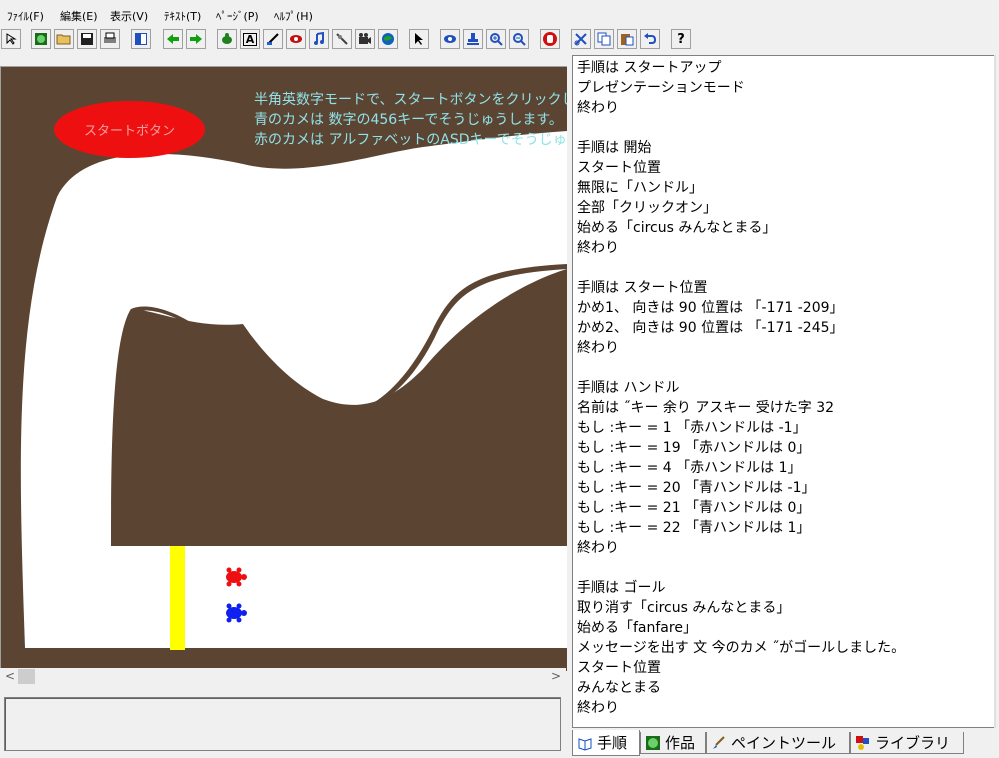 The height and width of the screenshot is (758, 999). What do you see at coordinates (10, 676) in the screenshot?
I see `scroll-left-icon: <` at bounding box center [10, 676].